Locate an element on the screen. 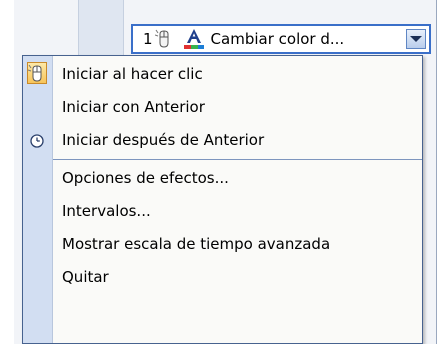 The width and height of the screenshot is (442, 344). chevron-down-icon is located at coordinates (416, 39).